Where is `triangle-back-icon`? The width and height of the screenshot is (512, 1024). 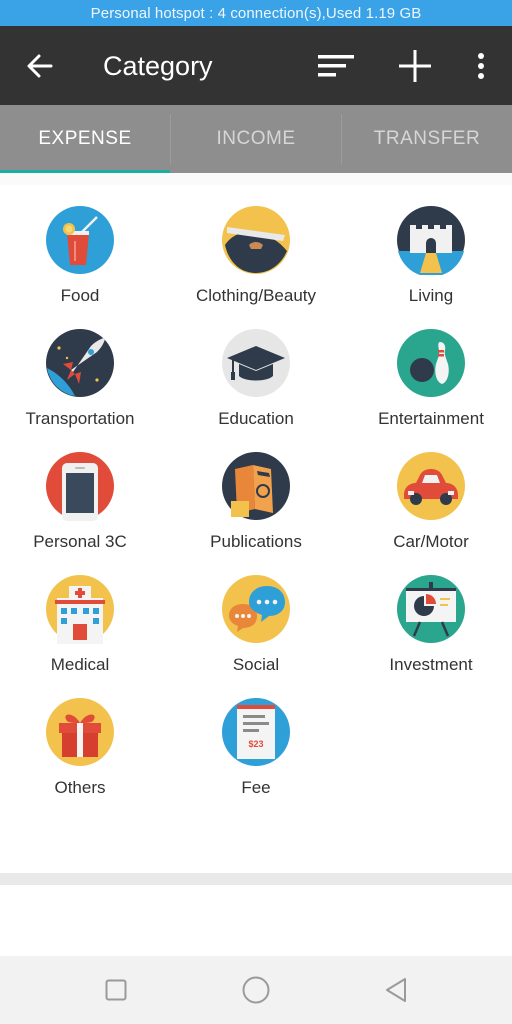
triangle-back-icon is located at coordinates (396, 990).